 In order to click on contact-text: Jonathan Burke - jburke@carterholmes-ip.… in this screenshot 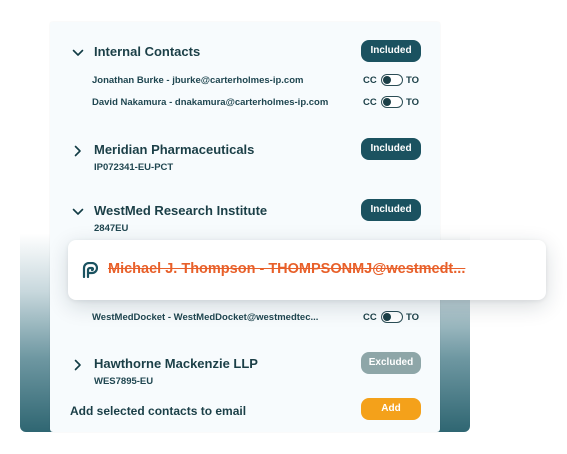, I will do `click(198, 80)`.